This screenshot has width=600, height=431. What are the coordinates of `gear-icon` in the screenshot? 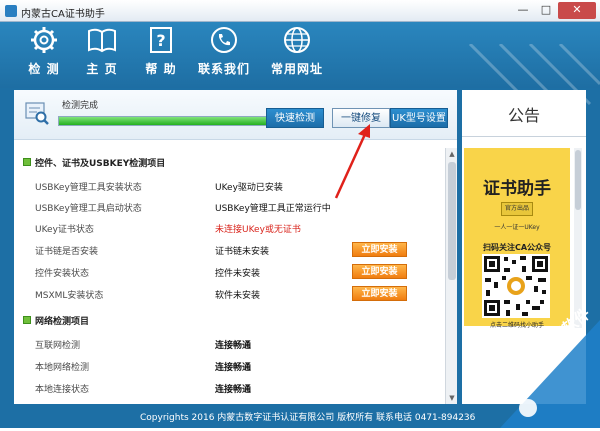 It's located at (44, 40).